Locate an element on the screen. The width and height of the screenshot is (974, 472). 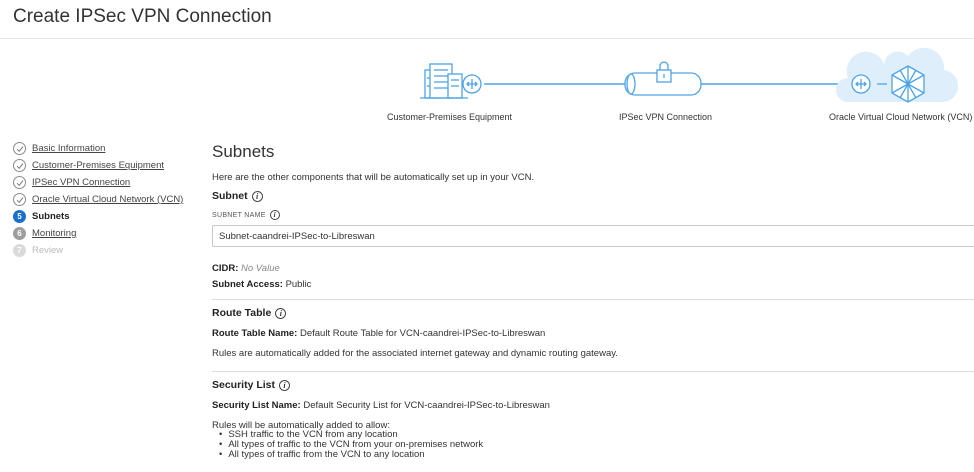
step-number: 5 is located at coordinates (19, 216).